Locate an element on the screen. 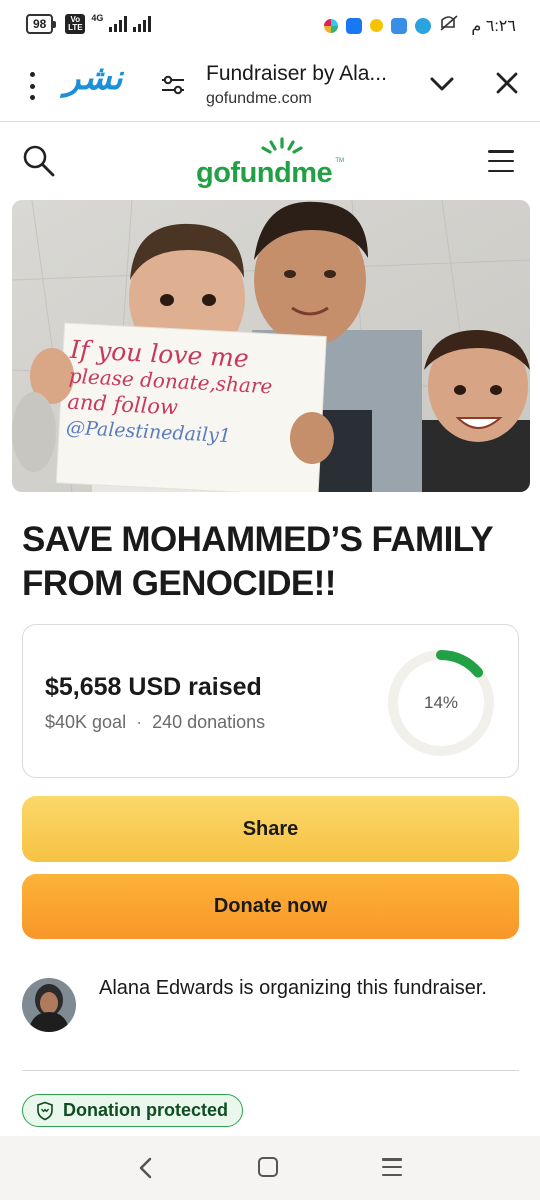  home-icon is located at coordinates (268, 1167).